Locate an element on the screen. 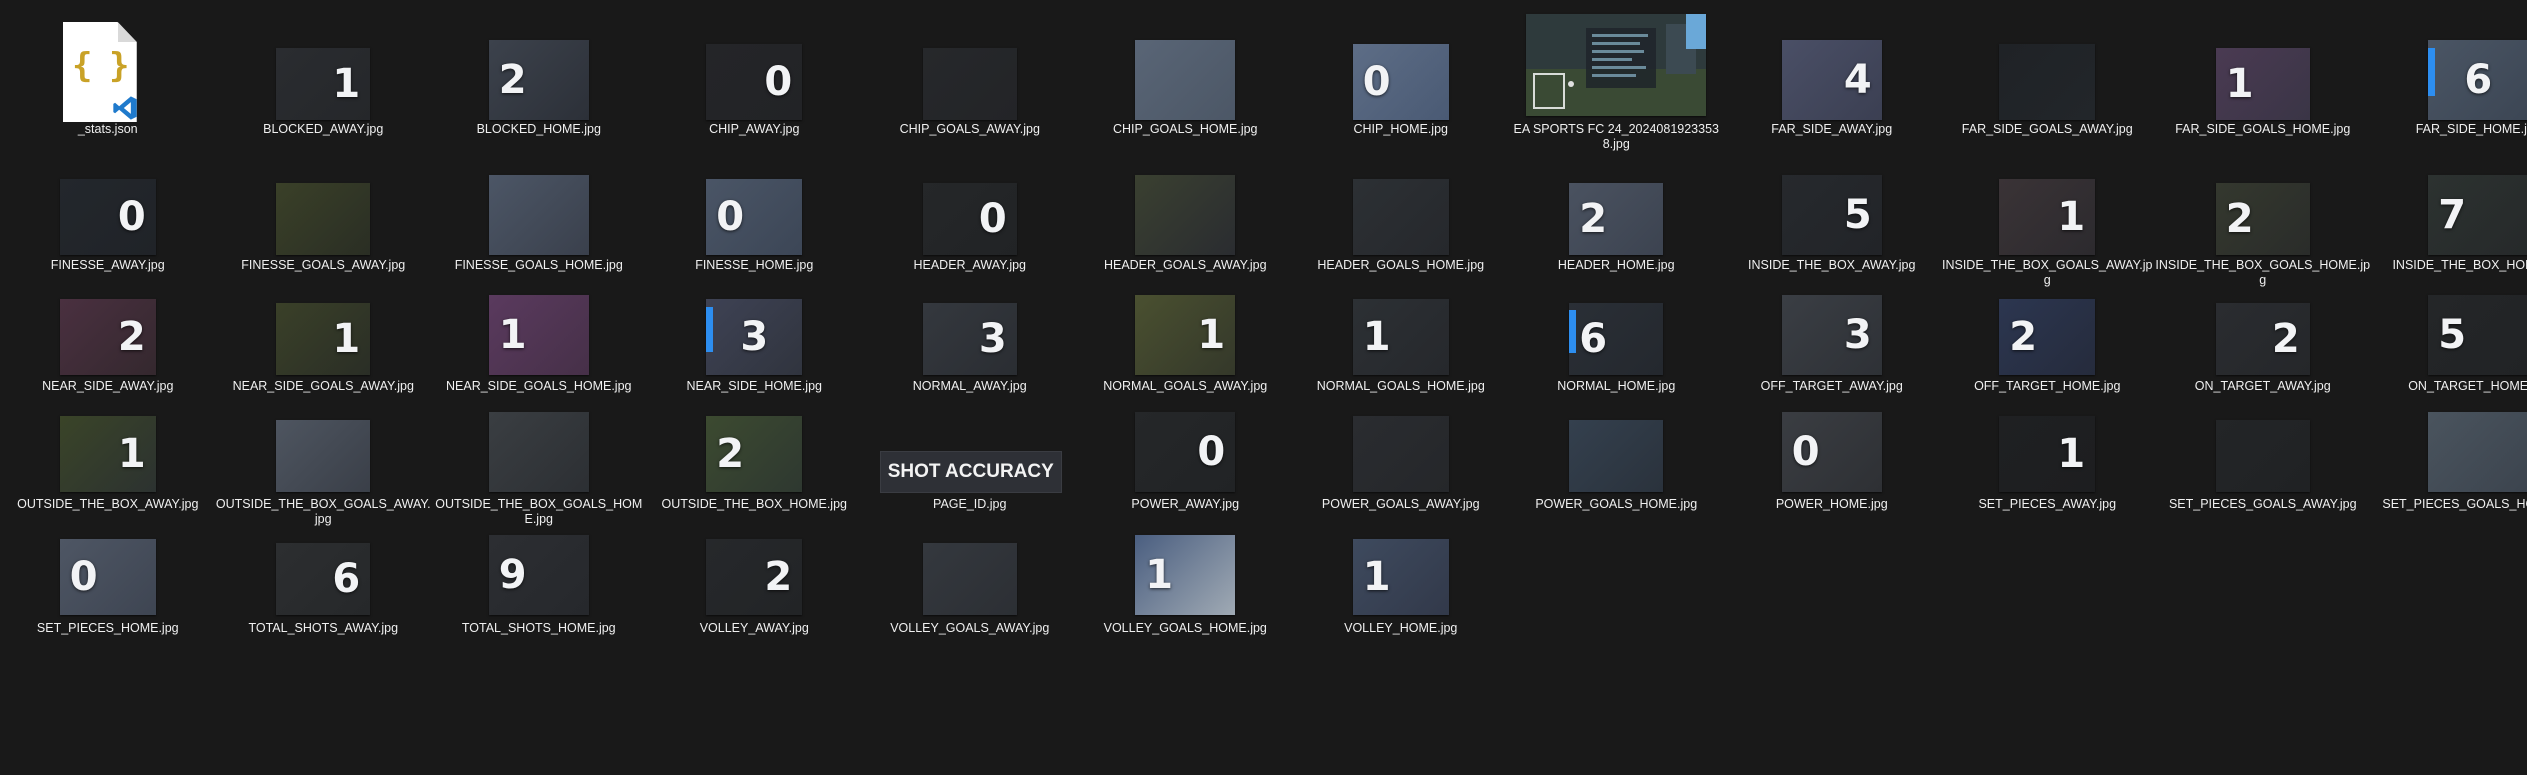 This screenshot has height=775, width=2527. file-name: EA SPORTS FC 24_20240819233538.jpg is located at coordinates (1616, 136).